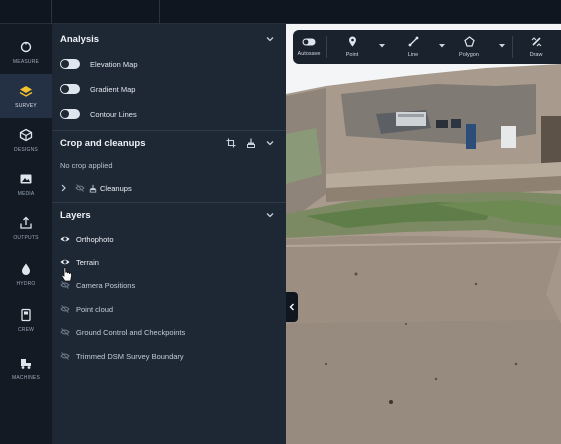 The image size is (561, 444). I want to click on rail-item-label: MEASURE, so click(26, 61).